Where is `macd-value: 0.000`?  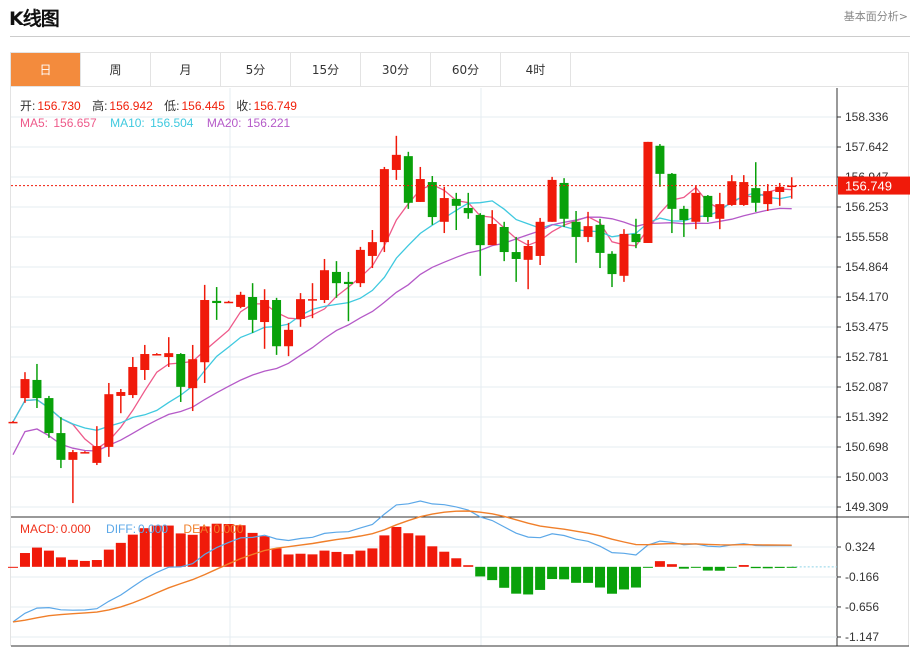
macd-value: 0.000 is located at coordinates (75, 529).